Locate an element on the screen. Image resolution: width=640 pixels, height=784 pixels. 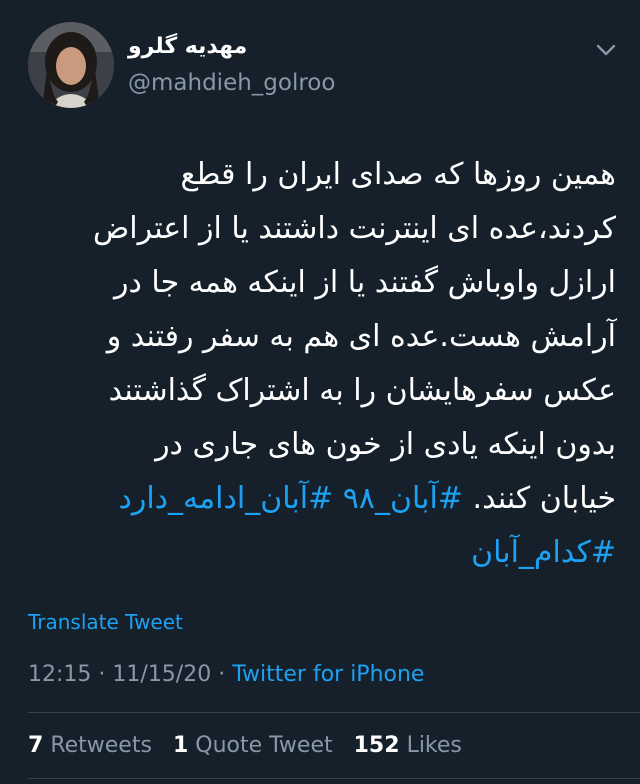
tweet-text-line: کردند،عده ای اینترنت داشتند یا از اعتراض is located at coordinates (354, 228).